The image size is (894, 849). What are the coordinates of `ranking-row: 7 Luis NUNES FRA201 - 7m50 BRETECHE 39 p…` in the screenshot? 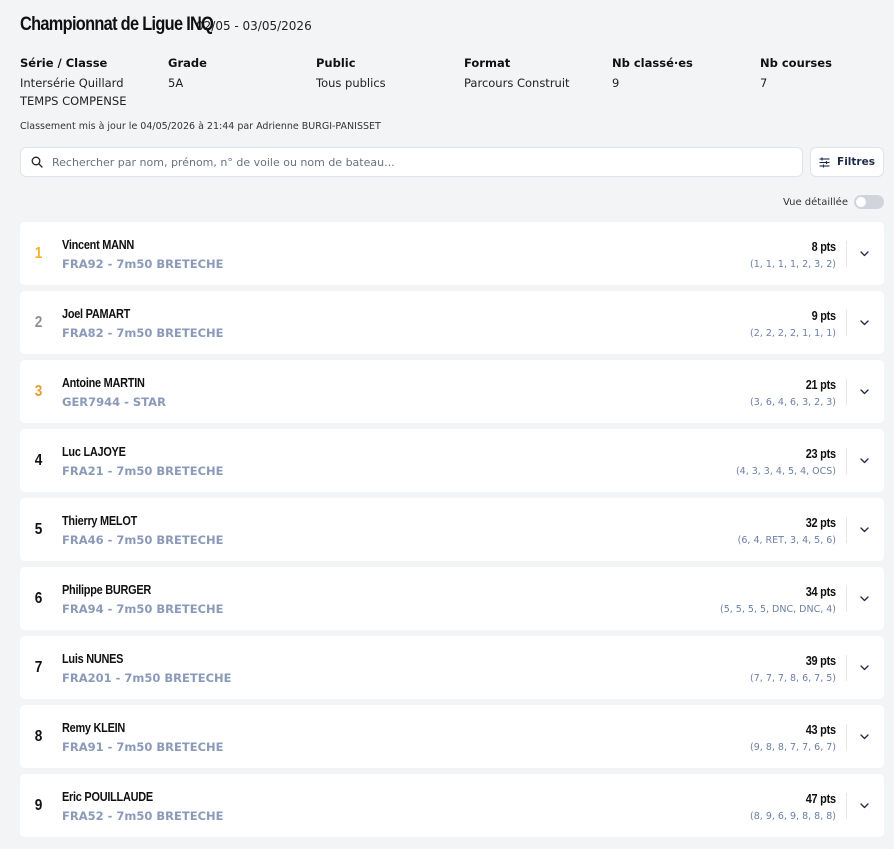 It's located at (452, 667).